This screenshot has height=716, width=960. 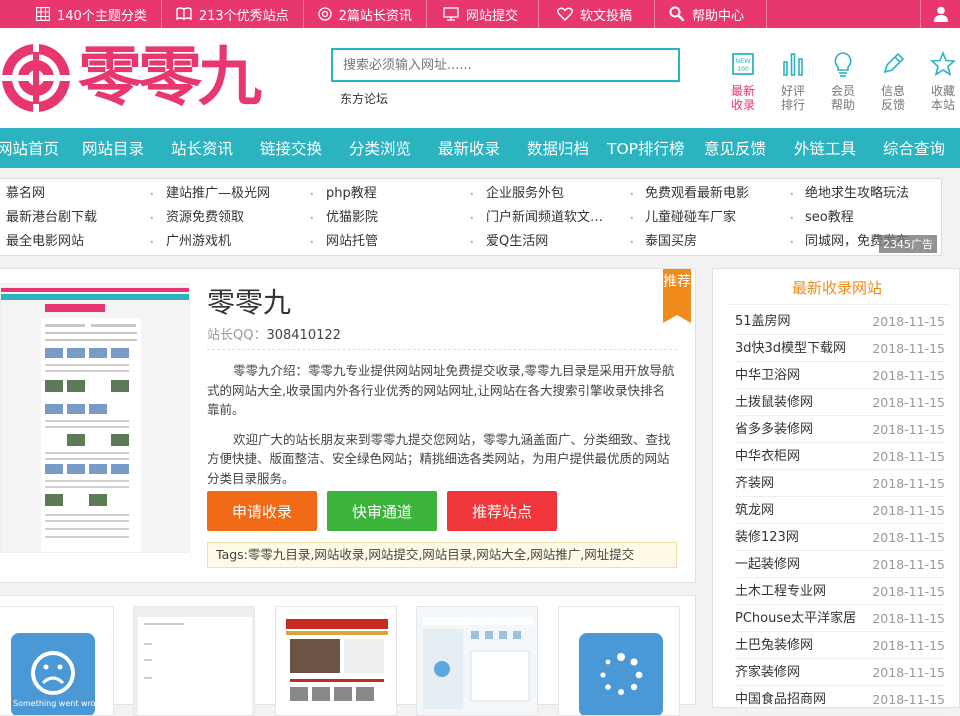 I want to click on site-name: 一起装修网, so click(x=767, y=564).